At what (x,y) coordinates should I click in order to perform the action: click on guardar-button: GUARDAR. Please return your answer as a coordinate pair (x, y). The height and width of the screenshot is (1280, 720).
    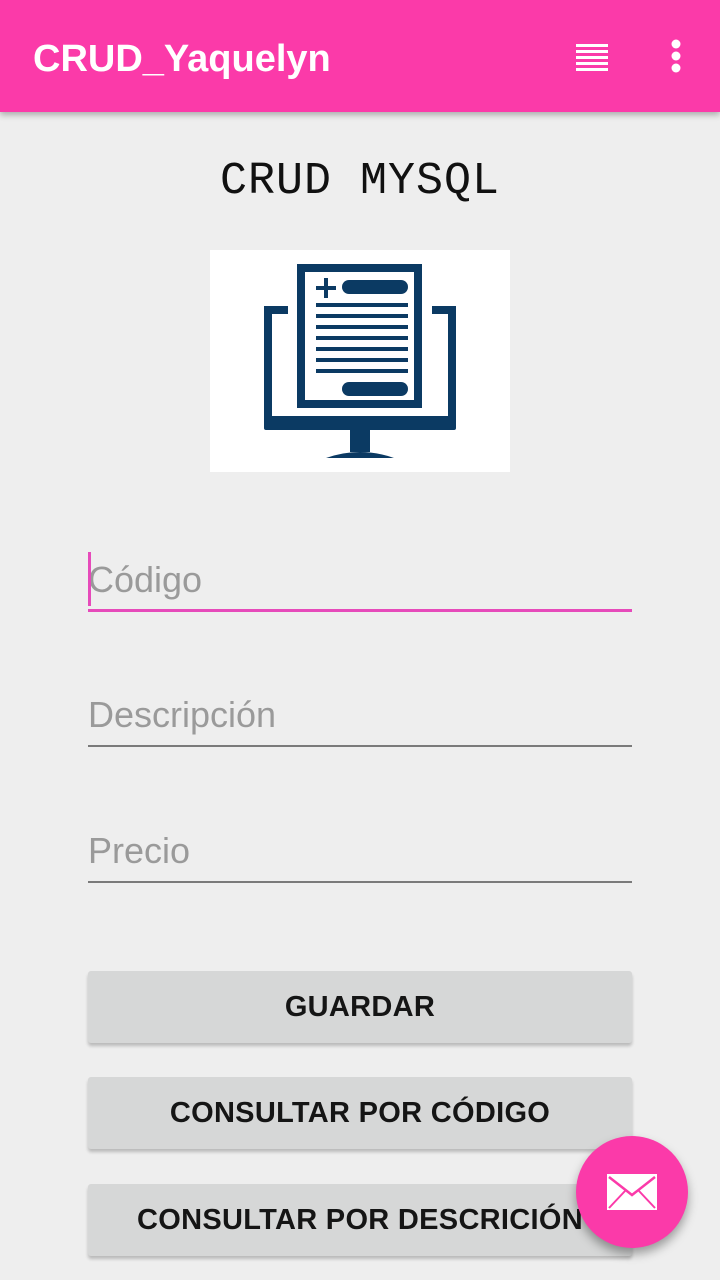
    Looking at the image, I should click on (360, 1007).